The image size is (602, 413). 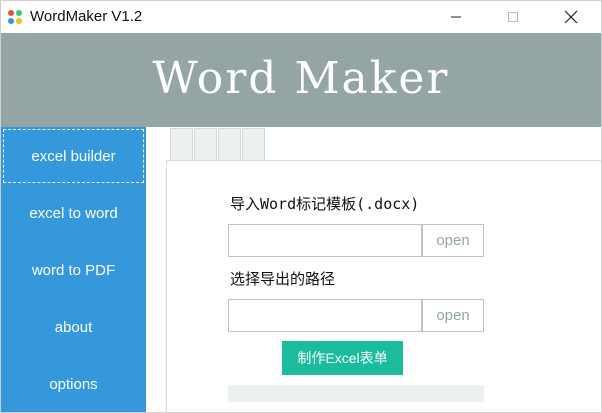 I want to click on app-icon, so click(x=15, y=17).